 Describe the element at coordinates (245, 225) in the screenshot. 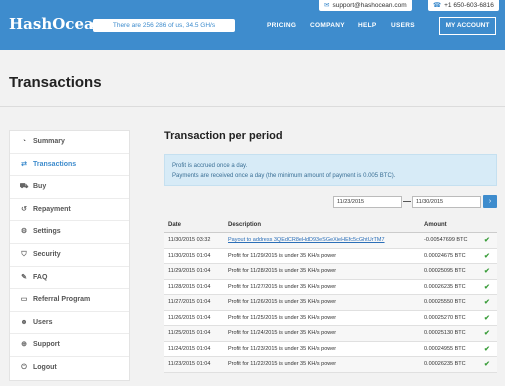

I see `column-description: Description` at that location.